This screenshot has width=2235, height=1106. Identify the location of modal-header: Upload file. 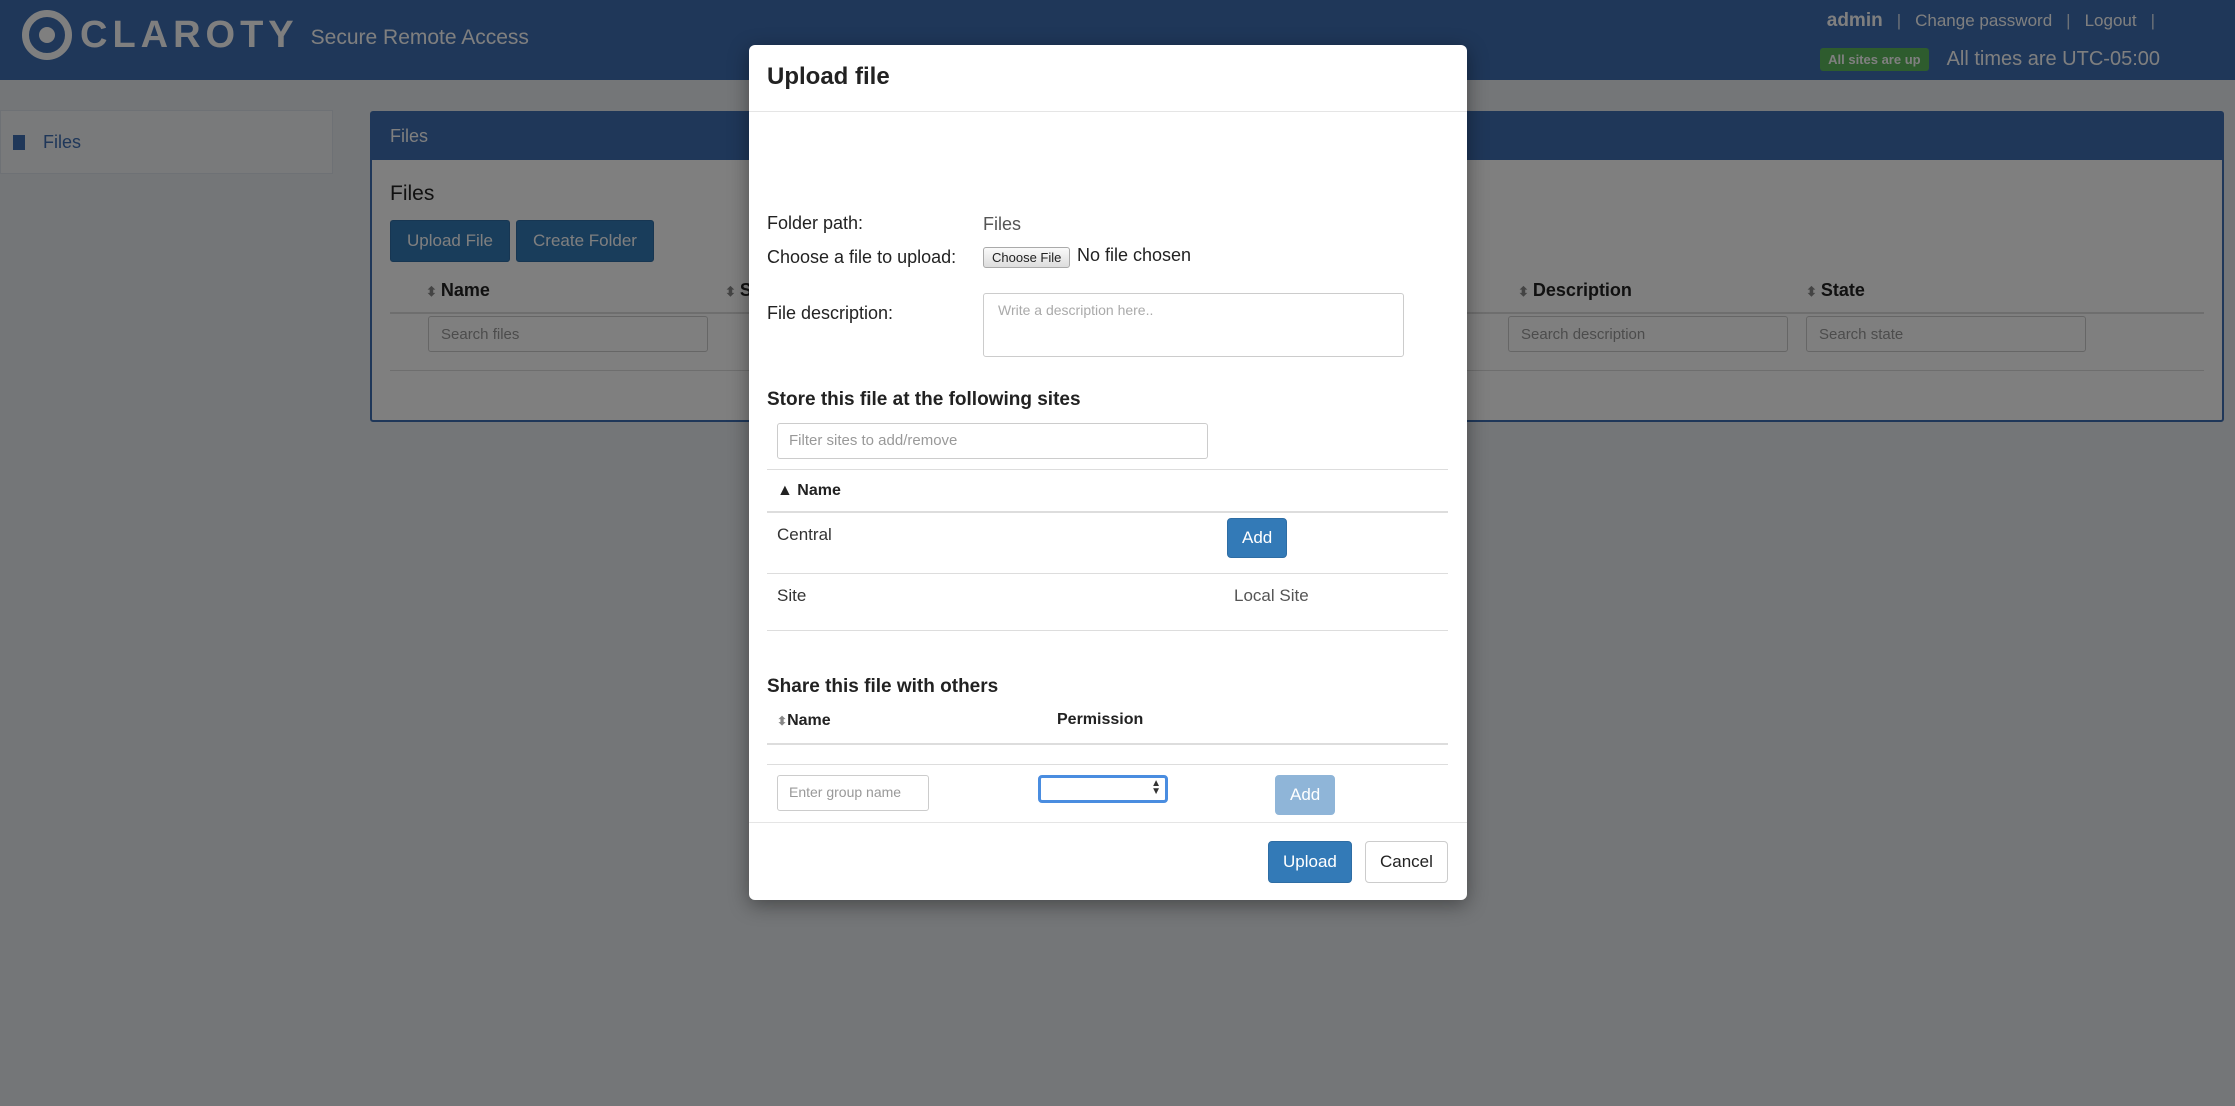
(1108, 78).